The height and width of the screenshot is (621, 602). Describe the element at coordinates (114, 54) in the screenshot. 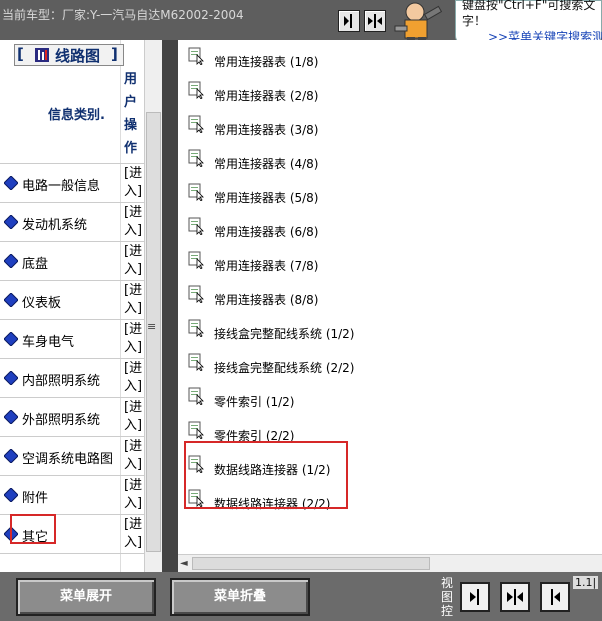

I see `bracket-right: ]` at that location.